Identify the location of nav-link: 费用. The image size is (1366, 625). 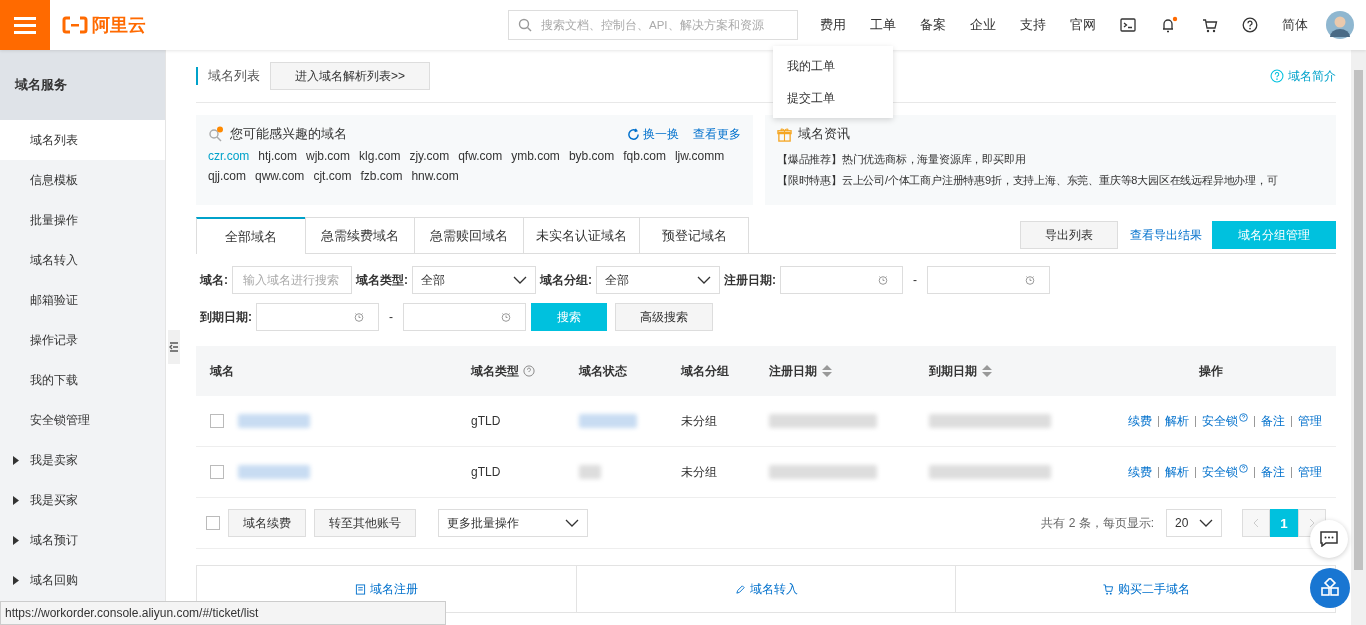
(833, 25).